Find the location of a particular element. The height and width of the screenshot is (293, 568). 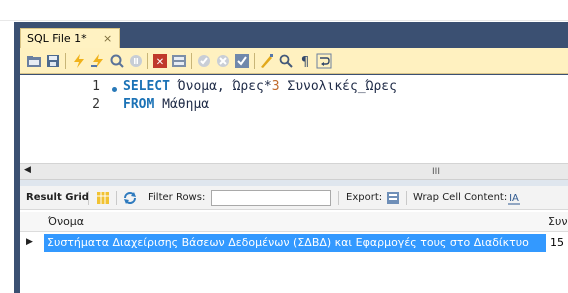

row-pointer-icon: ▶ is located at coordinates (29, 242).